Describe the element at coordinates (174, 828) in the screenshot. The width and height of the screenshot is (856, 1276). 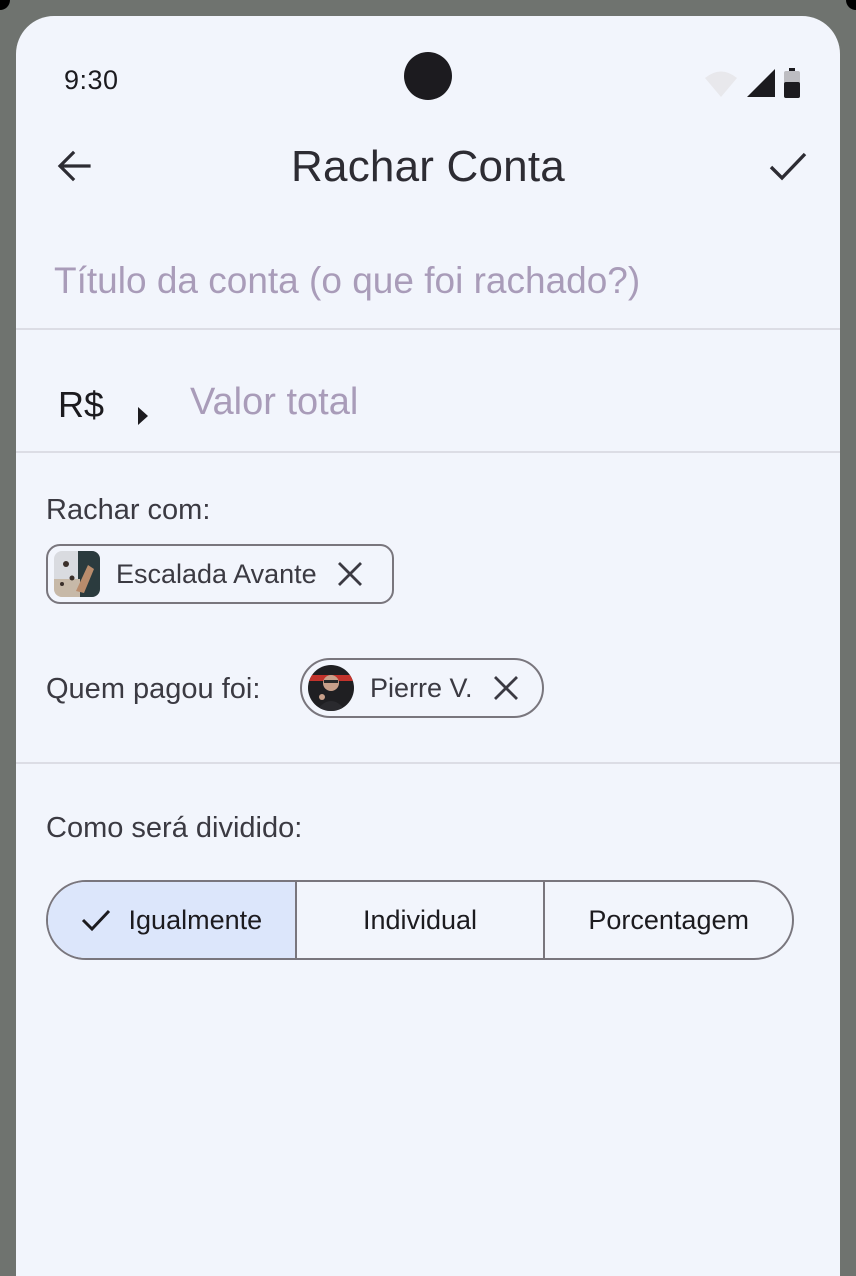
I see `split-method-label: Como será dividido:` at that location.